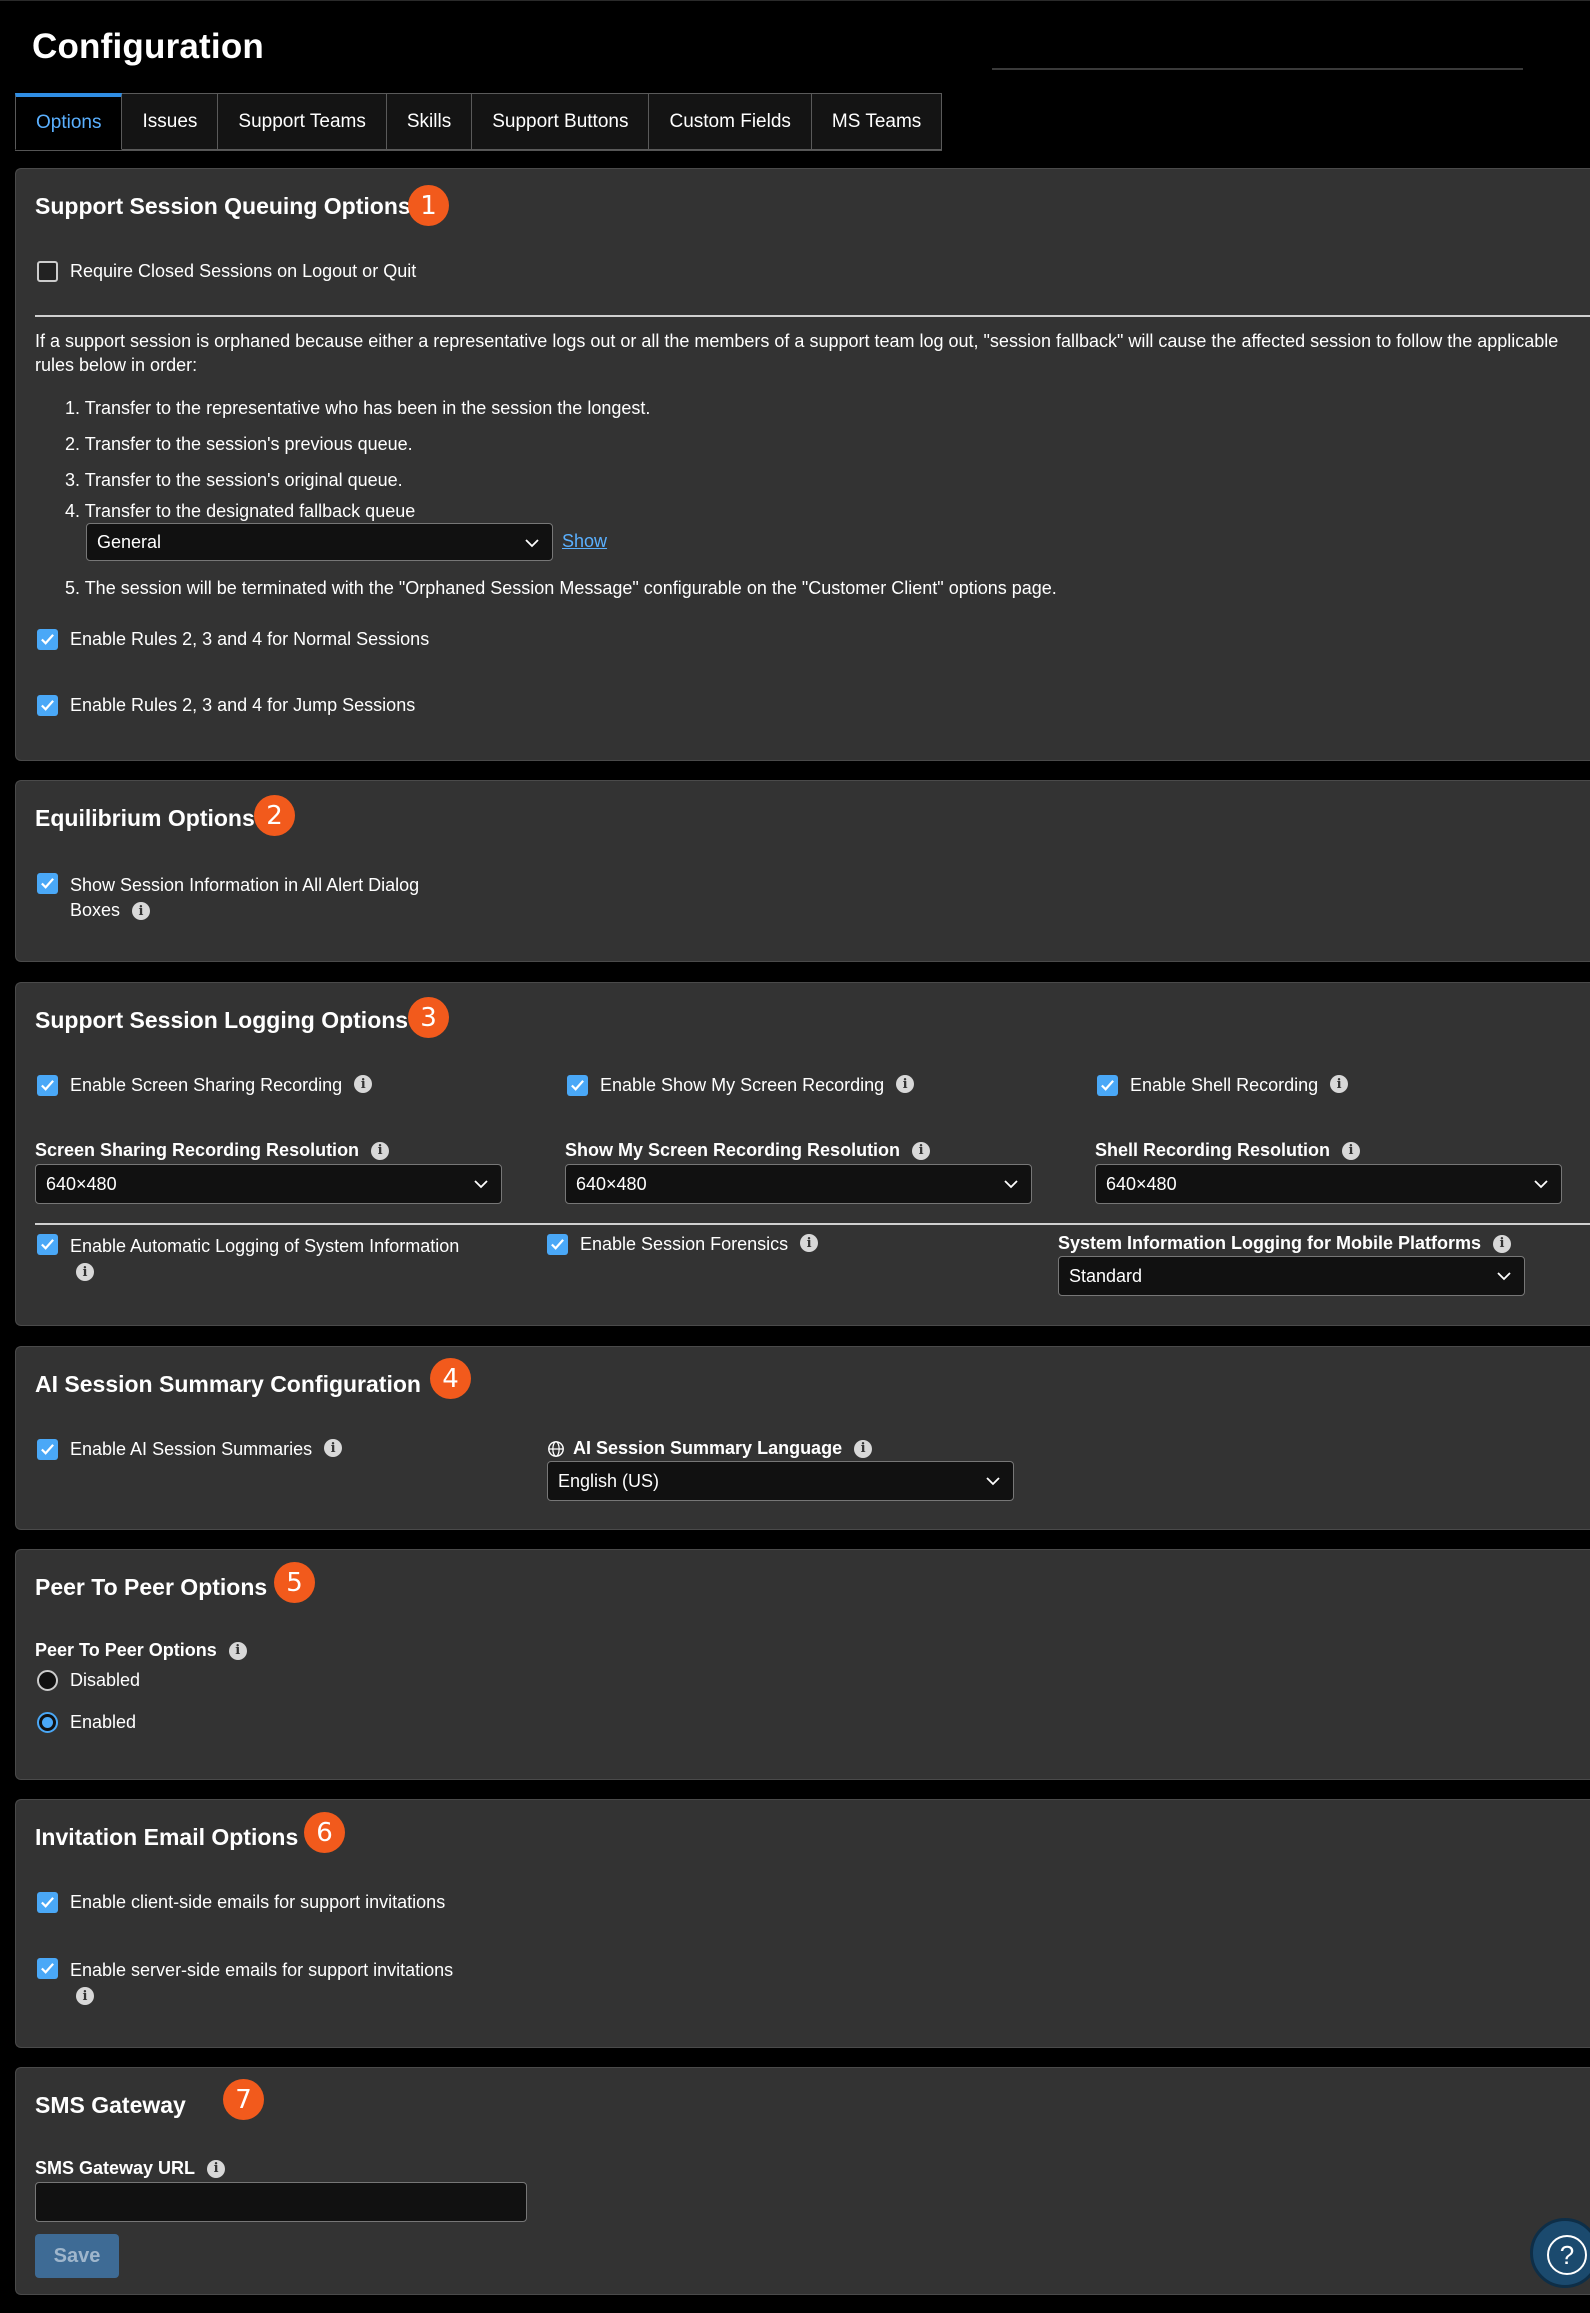 This screenshot has width=1590, height=2313. Describe the element at coordinates (222, 1020) in the screenshot. I see `panel-title: Support Session Logging Options` at that location.